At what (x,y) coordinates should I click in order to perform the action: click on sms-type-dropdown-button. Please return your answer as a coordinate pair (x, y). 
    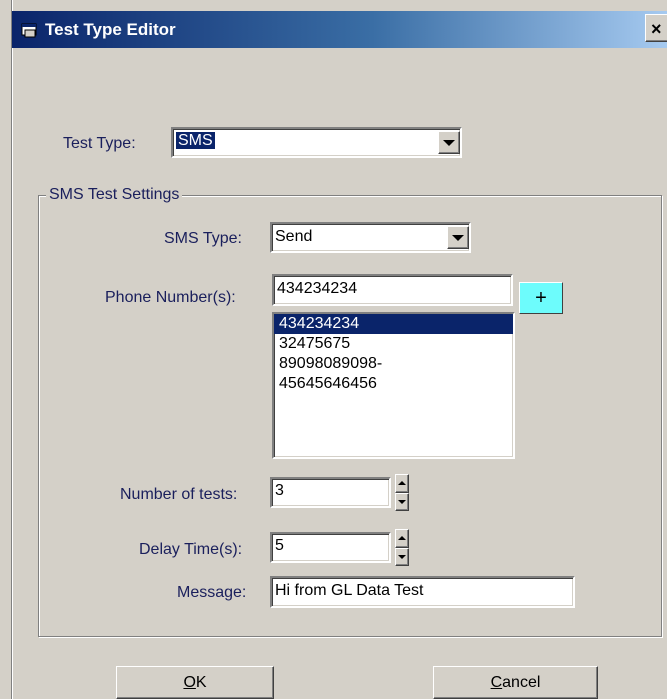
    Looking at the image, I should click on (458, 237).